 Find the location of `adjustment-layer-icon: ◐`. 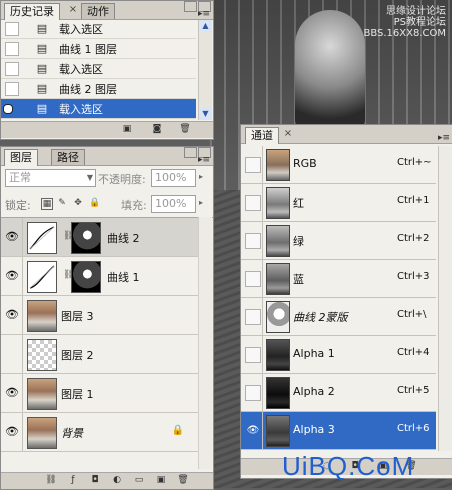

adjustment-layer-icon: ◐ is located at coordinates (117, 480).